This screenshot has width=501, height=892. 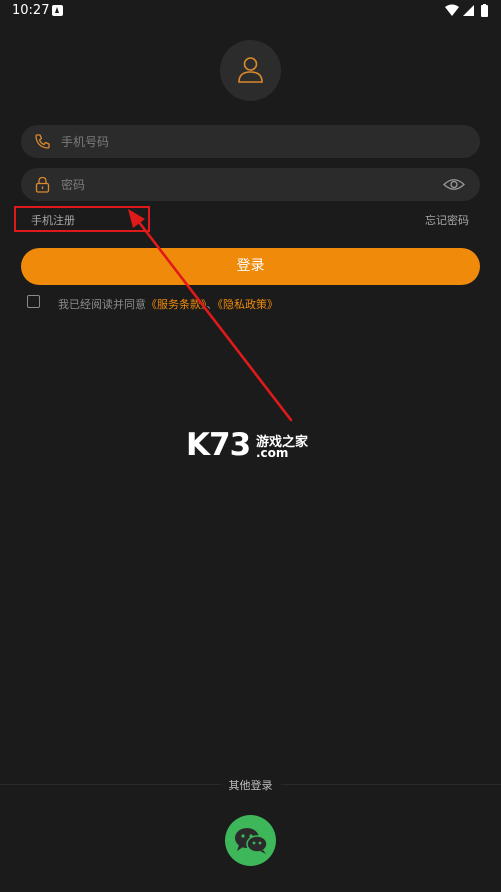 I want to click on other-login-label: 其他登录, so click(x=250, y=785).